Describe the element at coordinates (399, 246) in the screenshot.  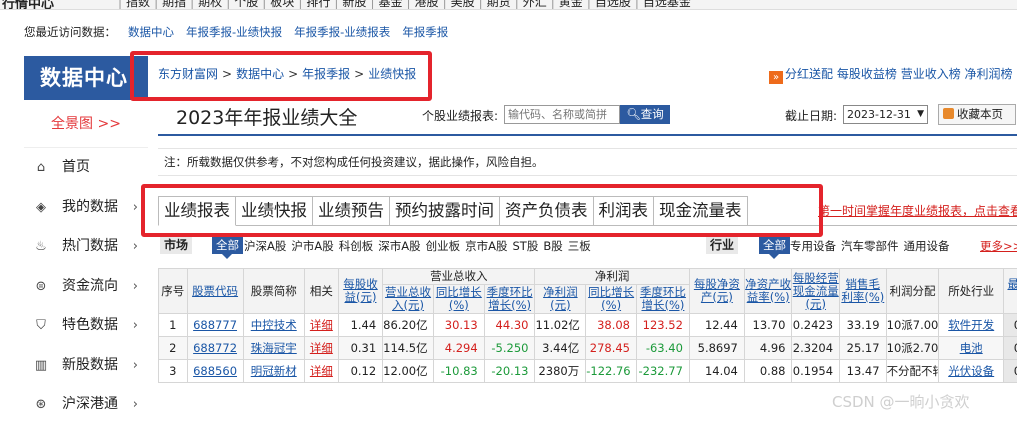
I see `market-option: 深市A股` at that location.